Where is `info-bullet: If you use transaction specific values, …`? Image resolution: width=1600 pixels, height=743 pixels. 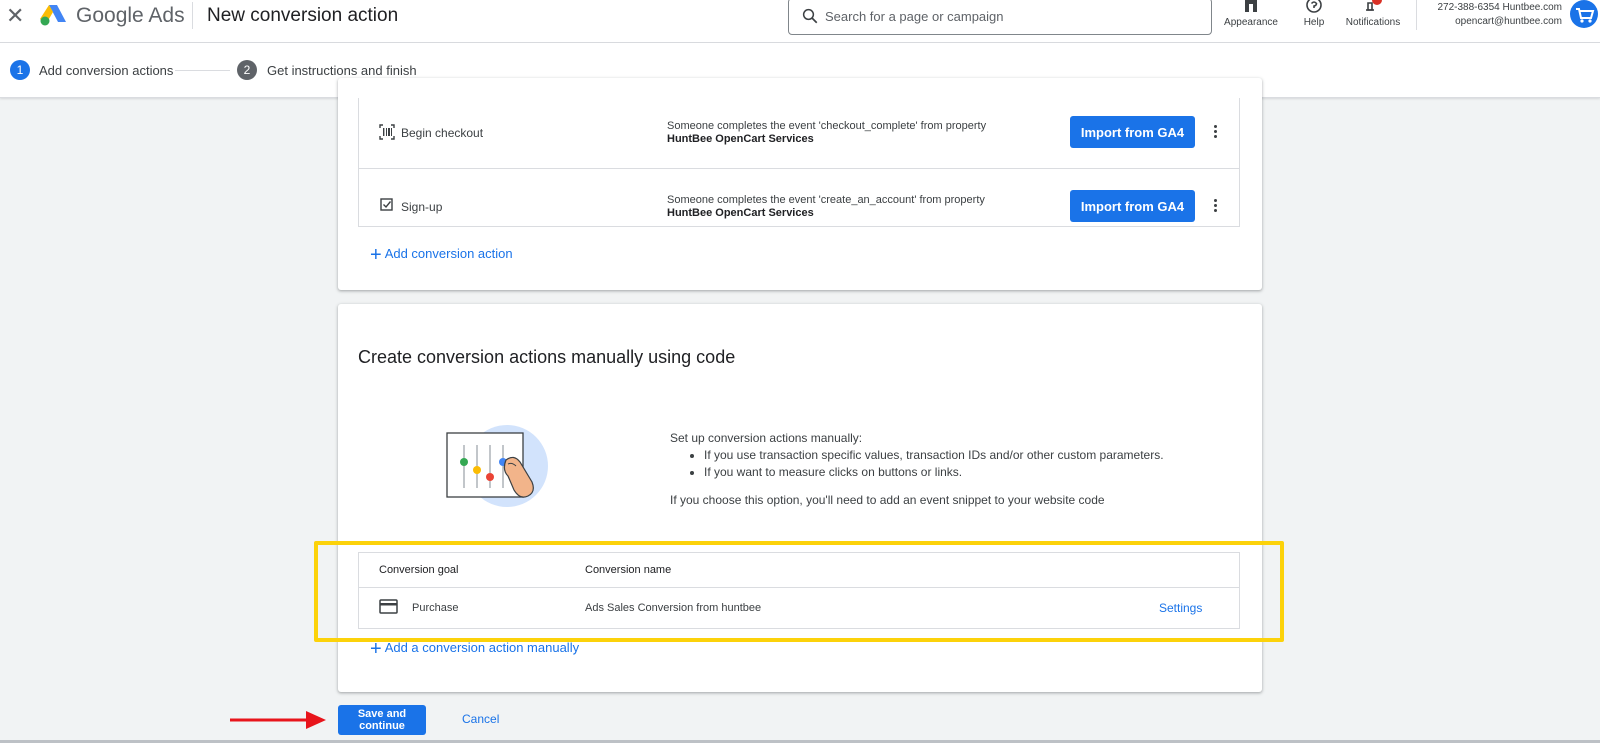
info-bullet: If you use transaction specific values, … is located at coordinates (967, 455).